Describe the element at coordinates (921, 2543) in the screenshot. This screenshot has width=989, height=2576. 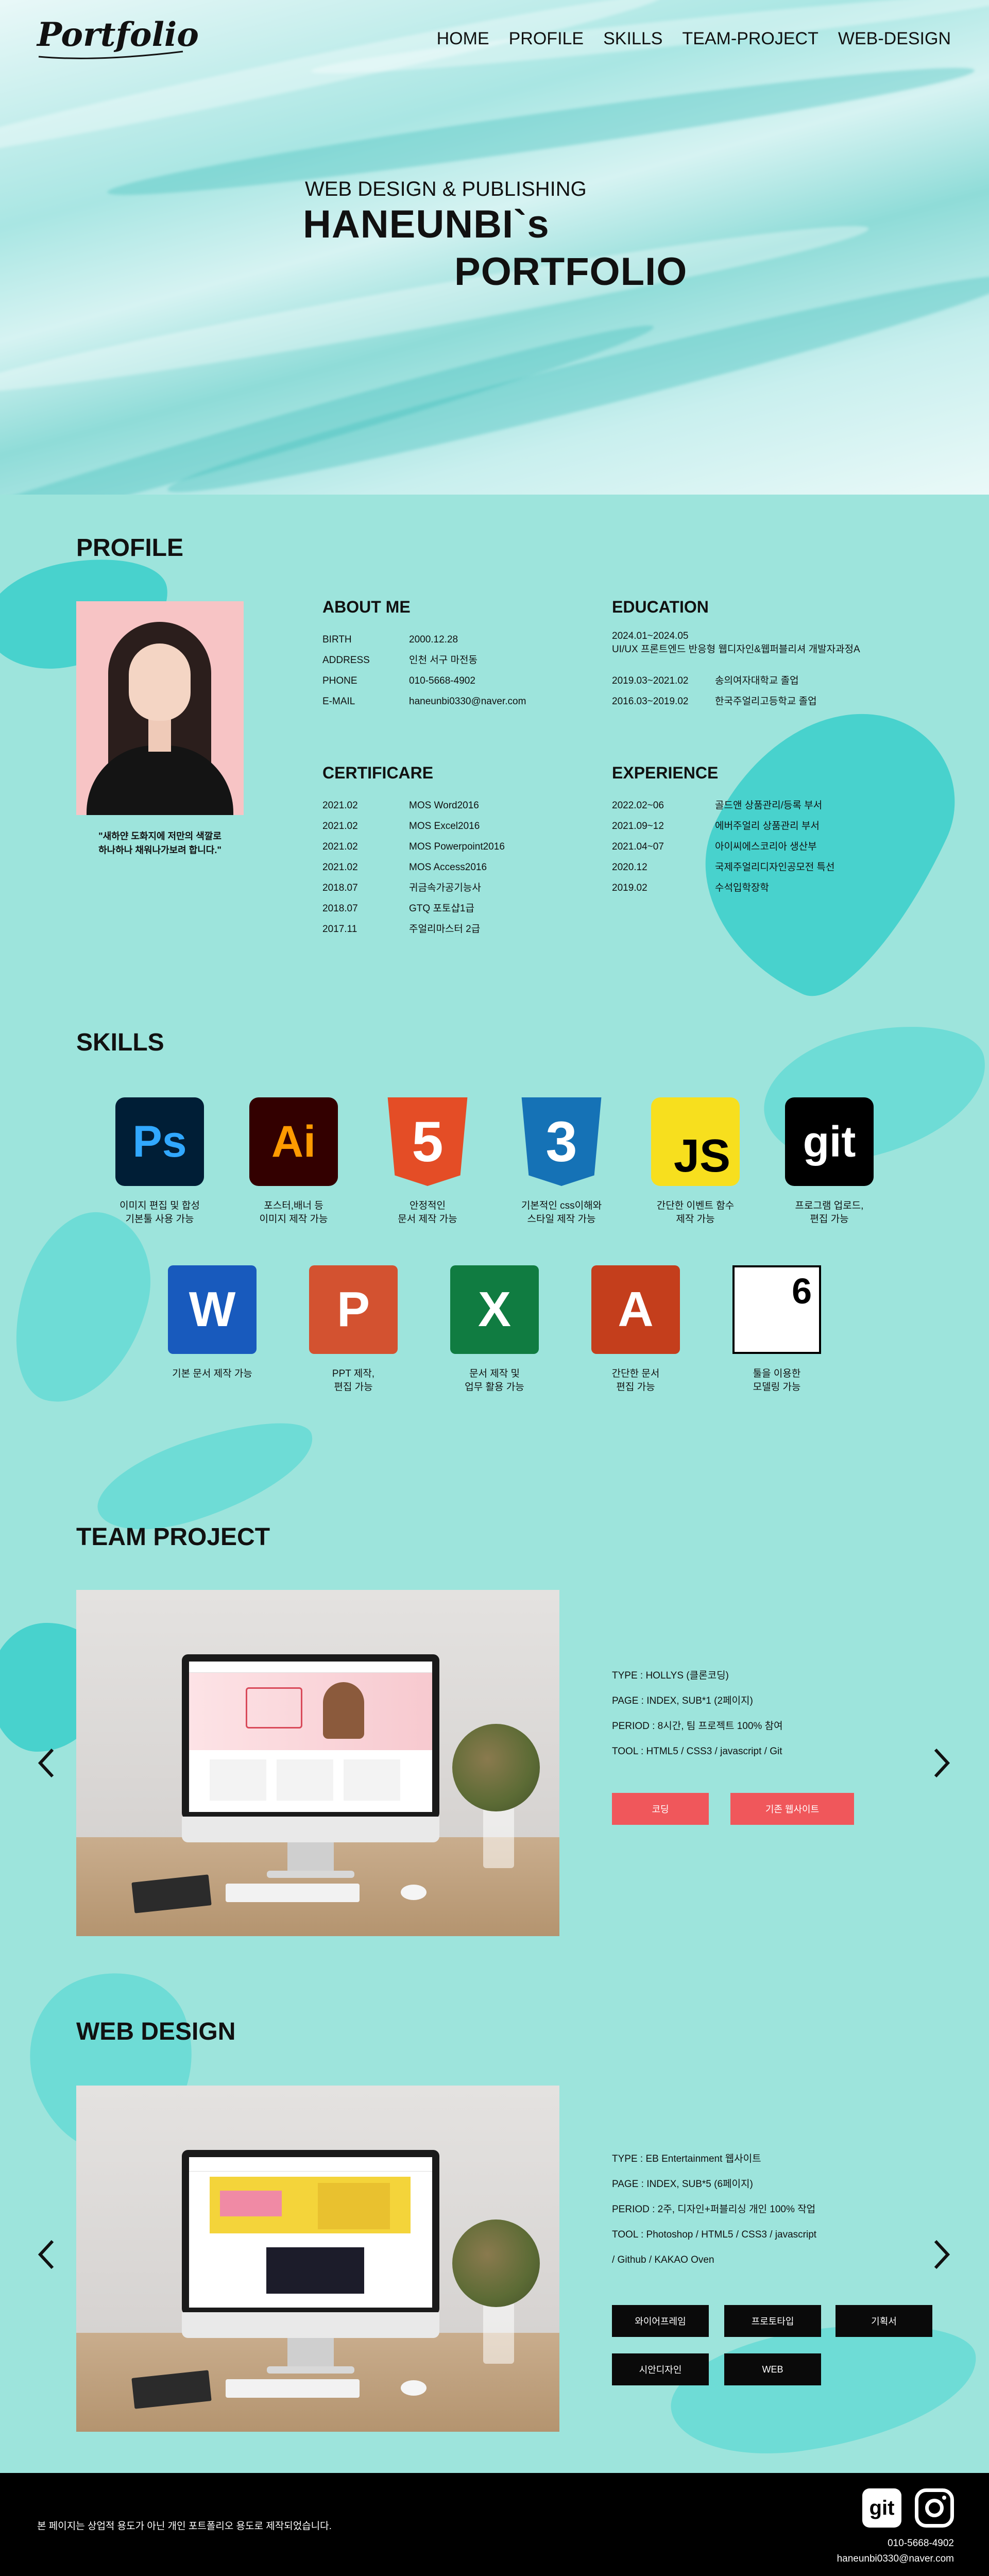
I see `footer-phone: 010-5668-4902` at that location.